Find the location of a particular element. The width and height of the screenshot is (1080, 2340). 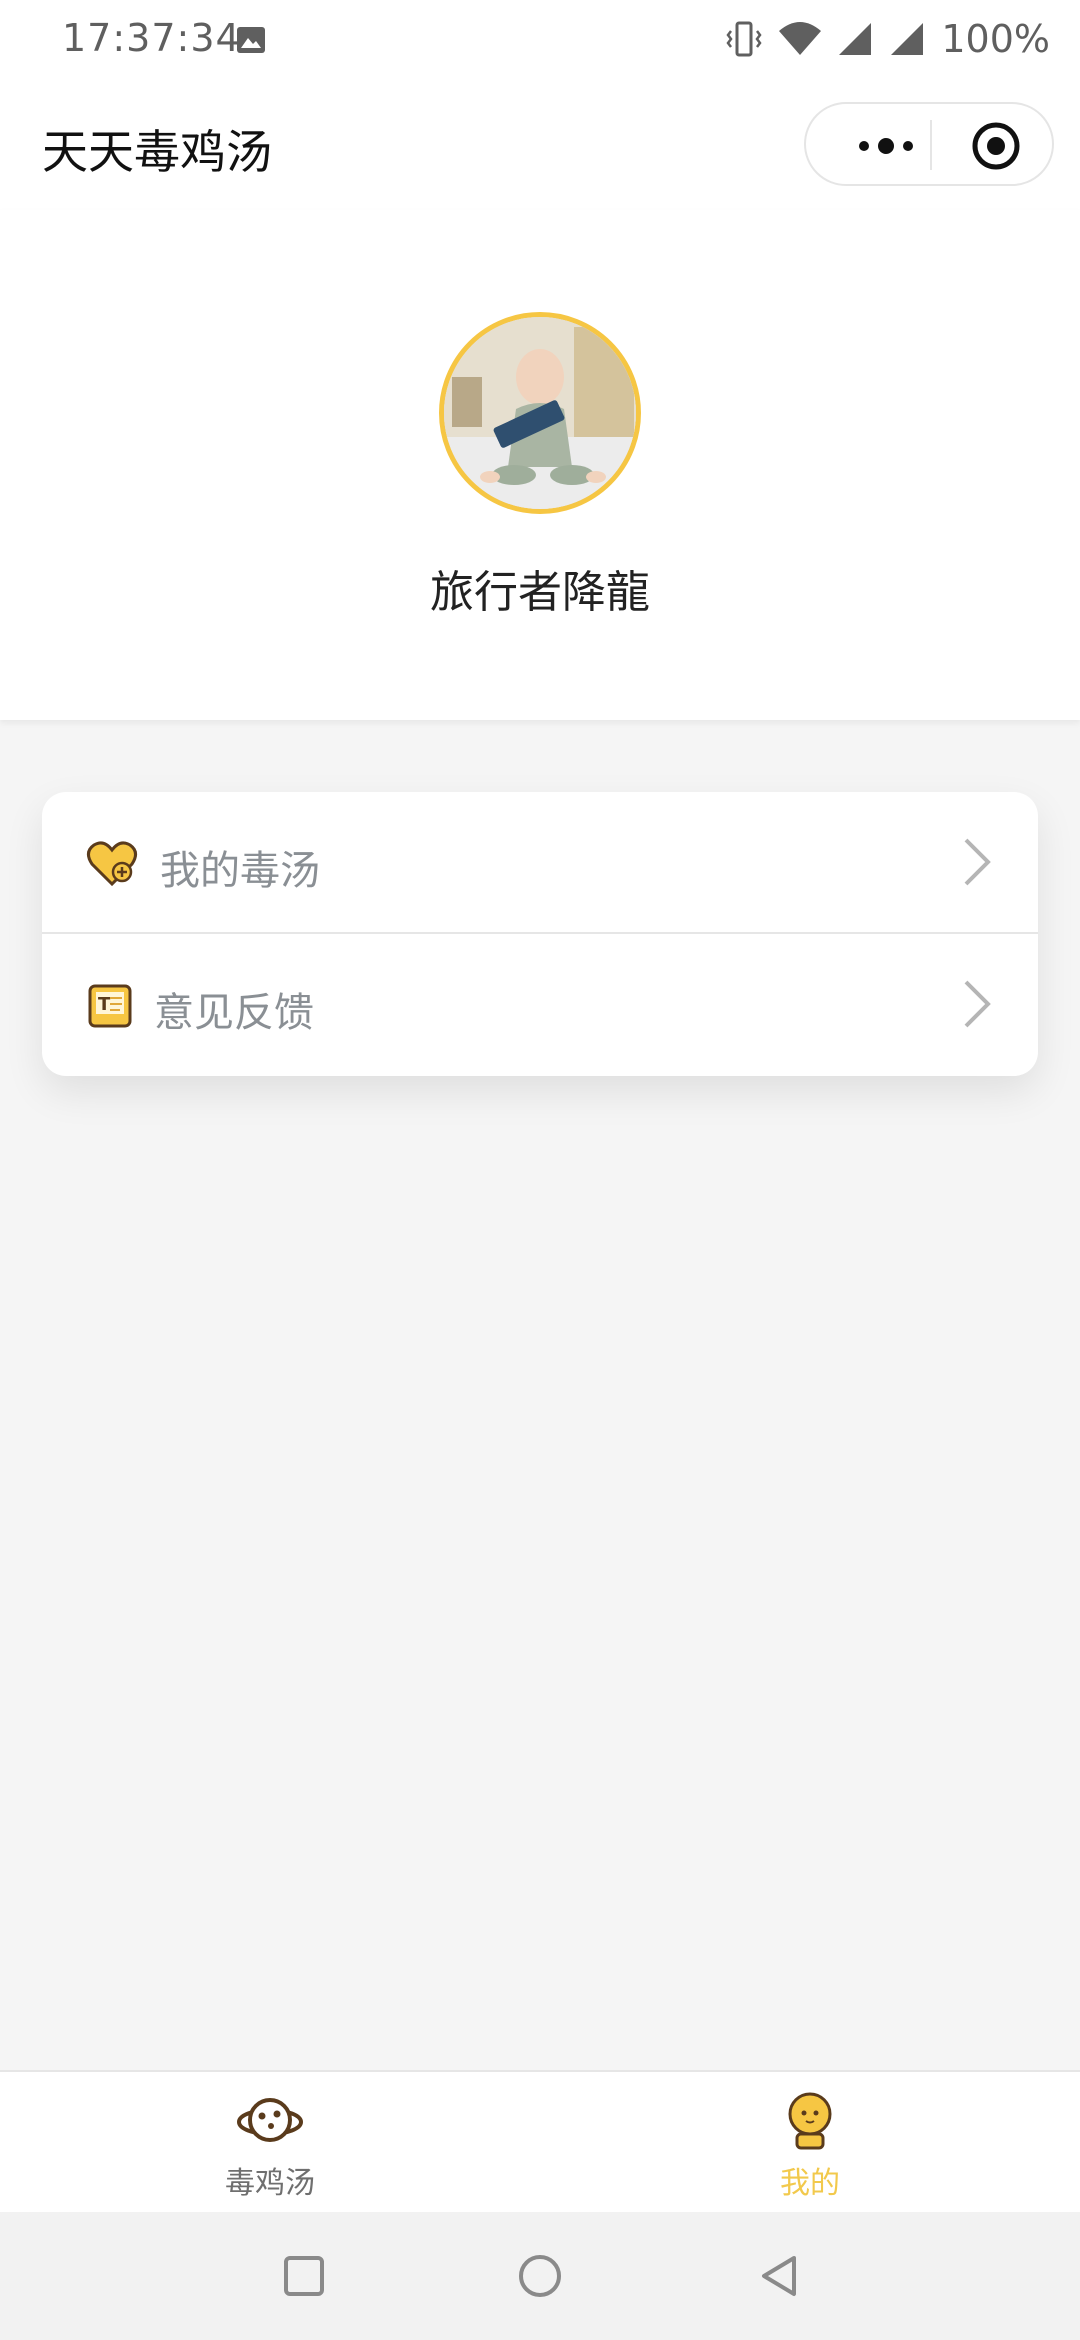

system-navigation-bar is located at coordinates (540, 2276).